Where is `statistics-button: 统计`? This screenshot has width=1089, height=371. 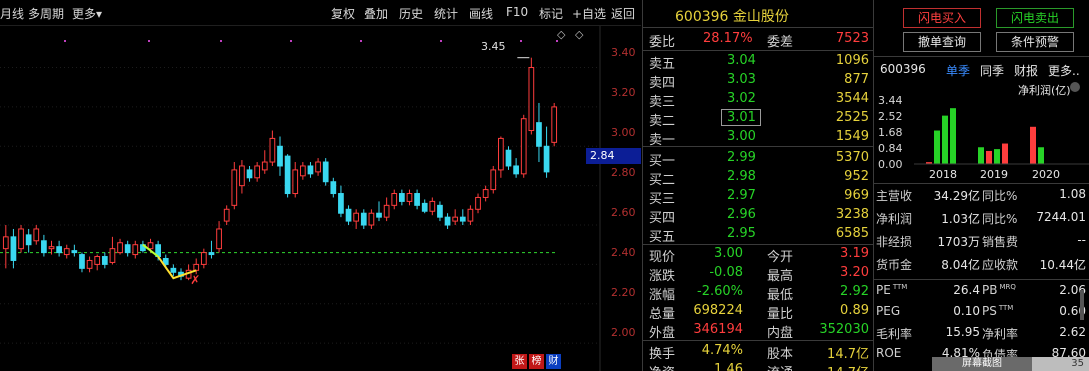 statistics-button: 统计 is located at coordinates (446, 13).